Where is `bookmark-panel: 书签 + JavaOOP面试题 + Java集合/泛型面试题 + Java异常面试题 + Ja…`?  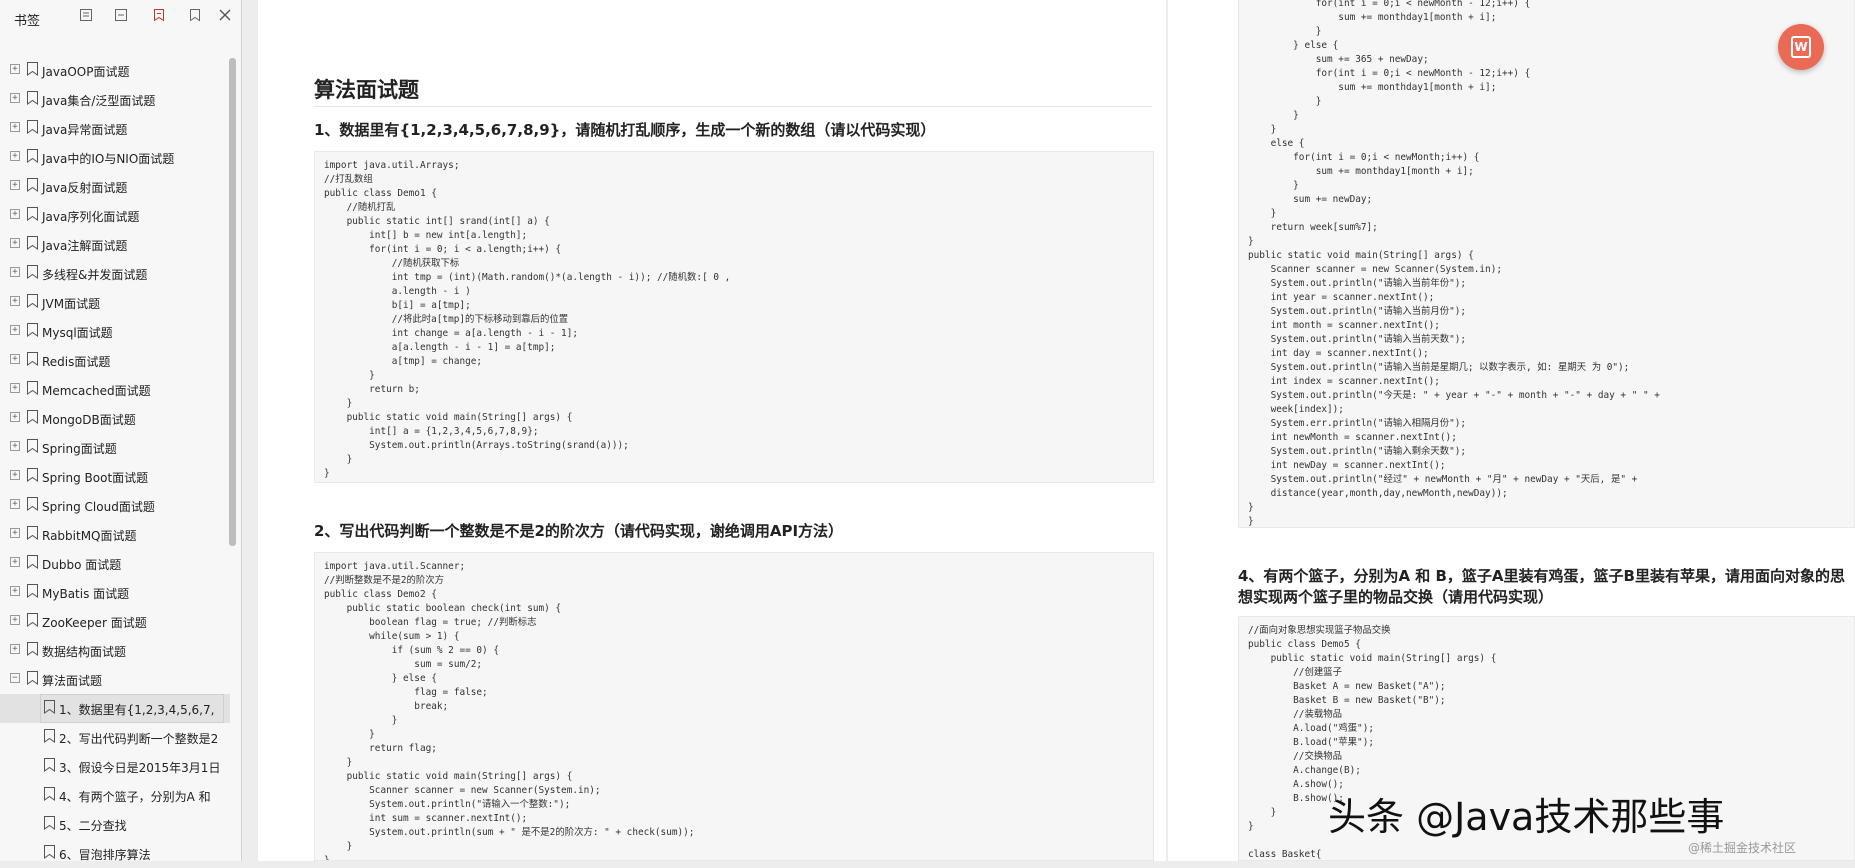 bookmark-panel: 书签 + JavaOOP面试题 + Java集合/泛型面试题 + Java异常面试题 + Ja… is located at coordinates (121, 431).